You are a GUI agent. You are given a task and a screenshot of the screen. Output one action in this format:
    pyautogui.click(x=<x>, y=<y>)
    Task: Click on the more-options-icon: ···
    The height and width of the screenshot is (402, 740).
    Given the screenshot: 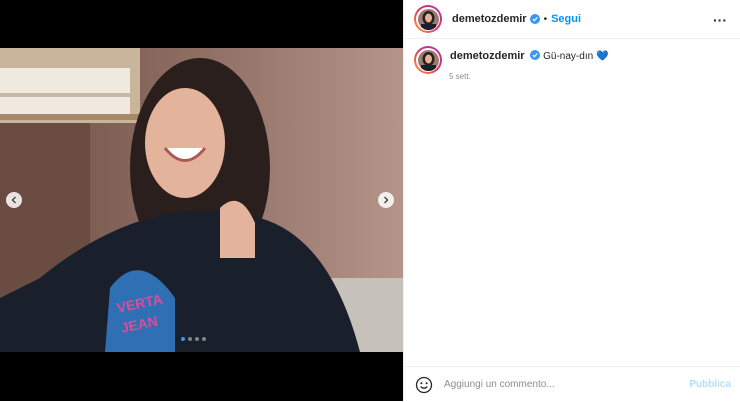 What is the action you would take?
    pyautogui.click(x=720, y=20)
    